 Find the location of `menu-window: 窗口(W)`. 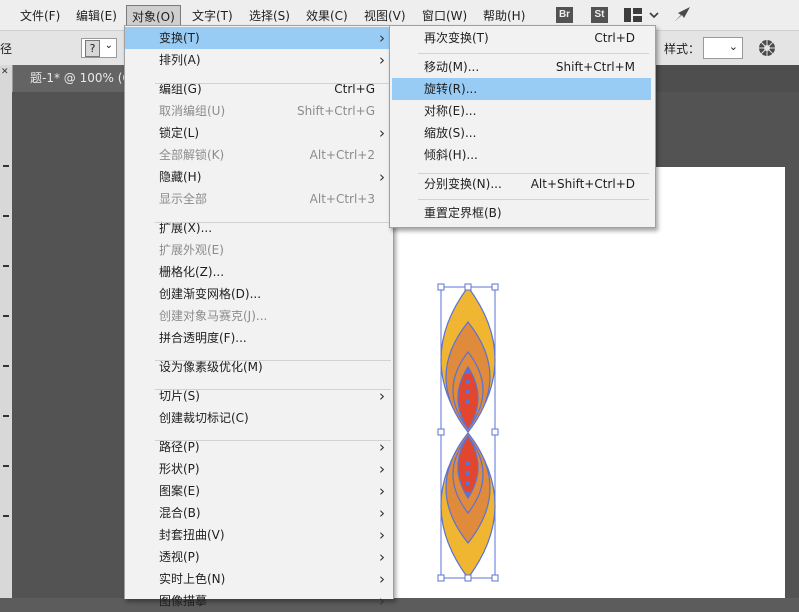

menu-window: 窗口(W) is located at coordinates (444, 15).